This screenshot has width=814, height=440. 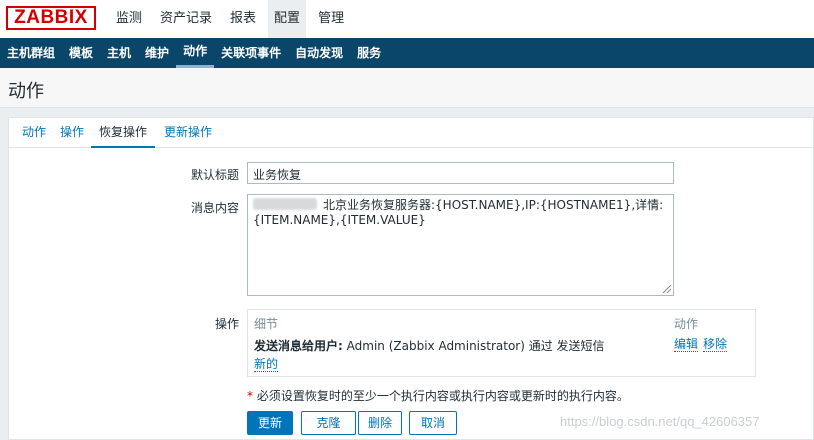 I want to click on sub-menu-maintenance: 维护, so click(x=157, y=53).